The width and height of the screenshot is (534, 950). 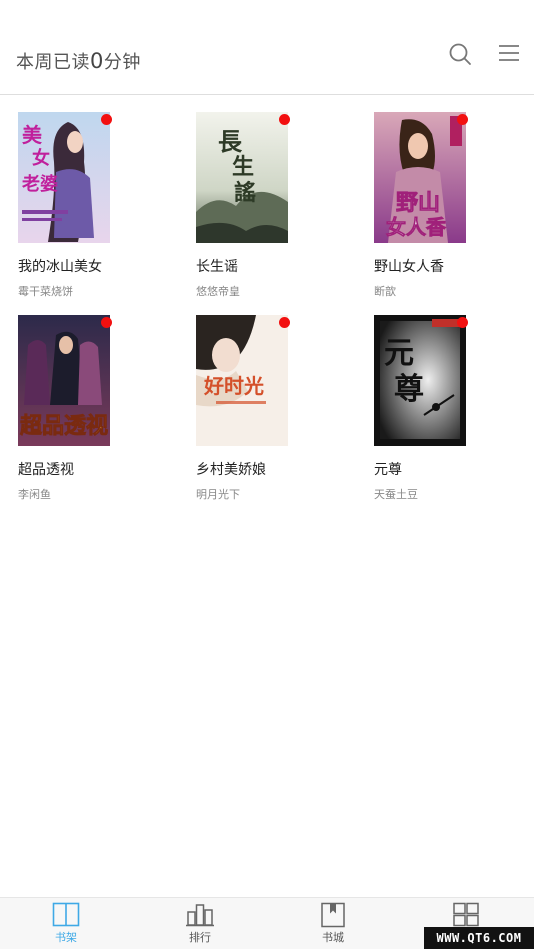 I want to click on book-title: 乡村美娇娘, so click(x=231, y=470).